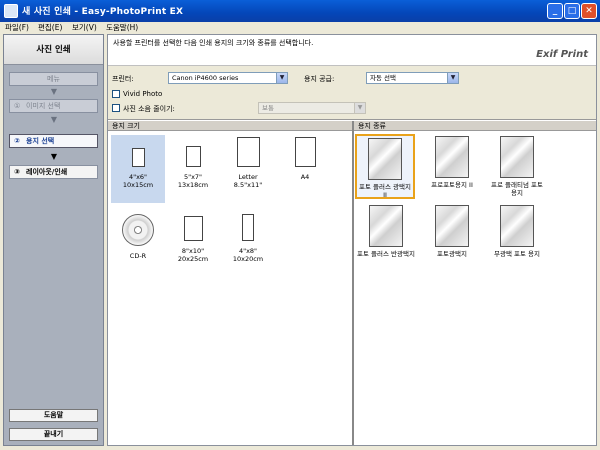 The height and width of the screenshot is (450, 600). What do you see at coordinates (122, 28) in the screenshot?
I see `menu-help: 도움말(H)` at bounding box center [122, 28].